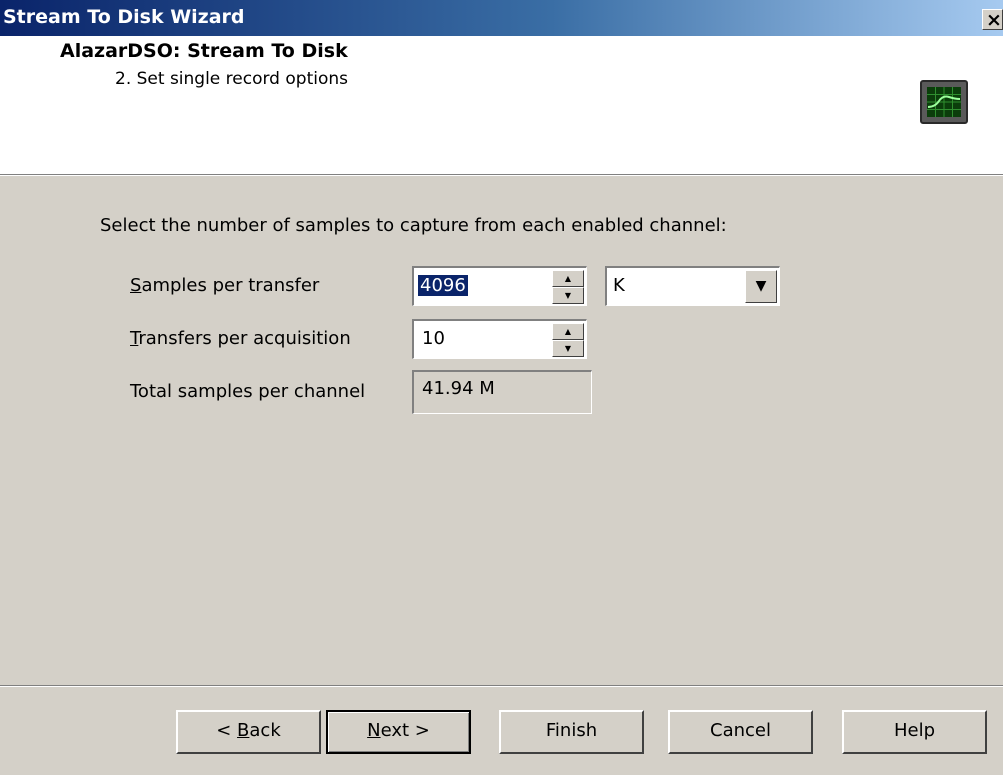  What do you see at coordinates (499, 286) in the screenshot?
I see `samples-per-transfer-input: 4096 ▲ ▼` at bounding box center [499, 286].